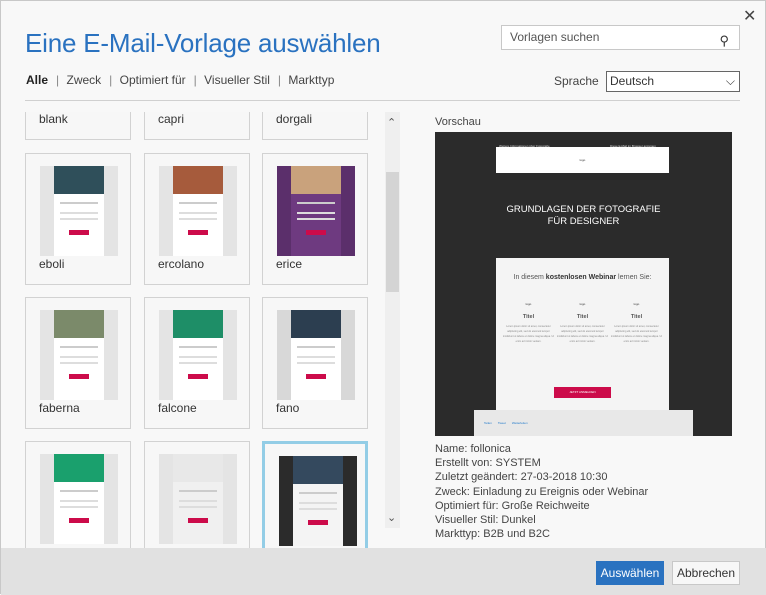  I want to click on template-tile: falcone, so click(197, 363).